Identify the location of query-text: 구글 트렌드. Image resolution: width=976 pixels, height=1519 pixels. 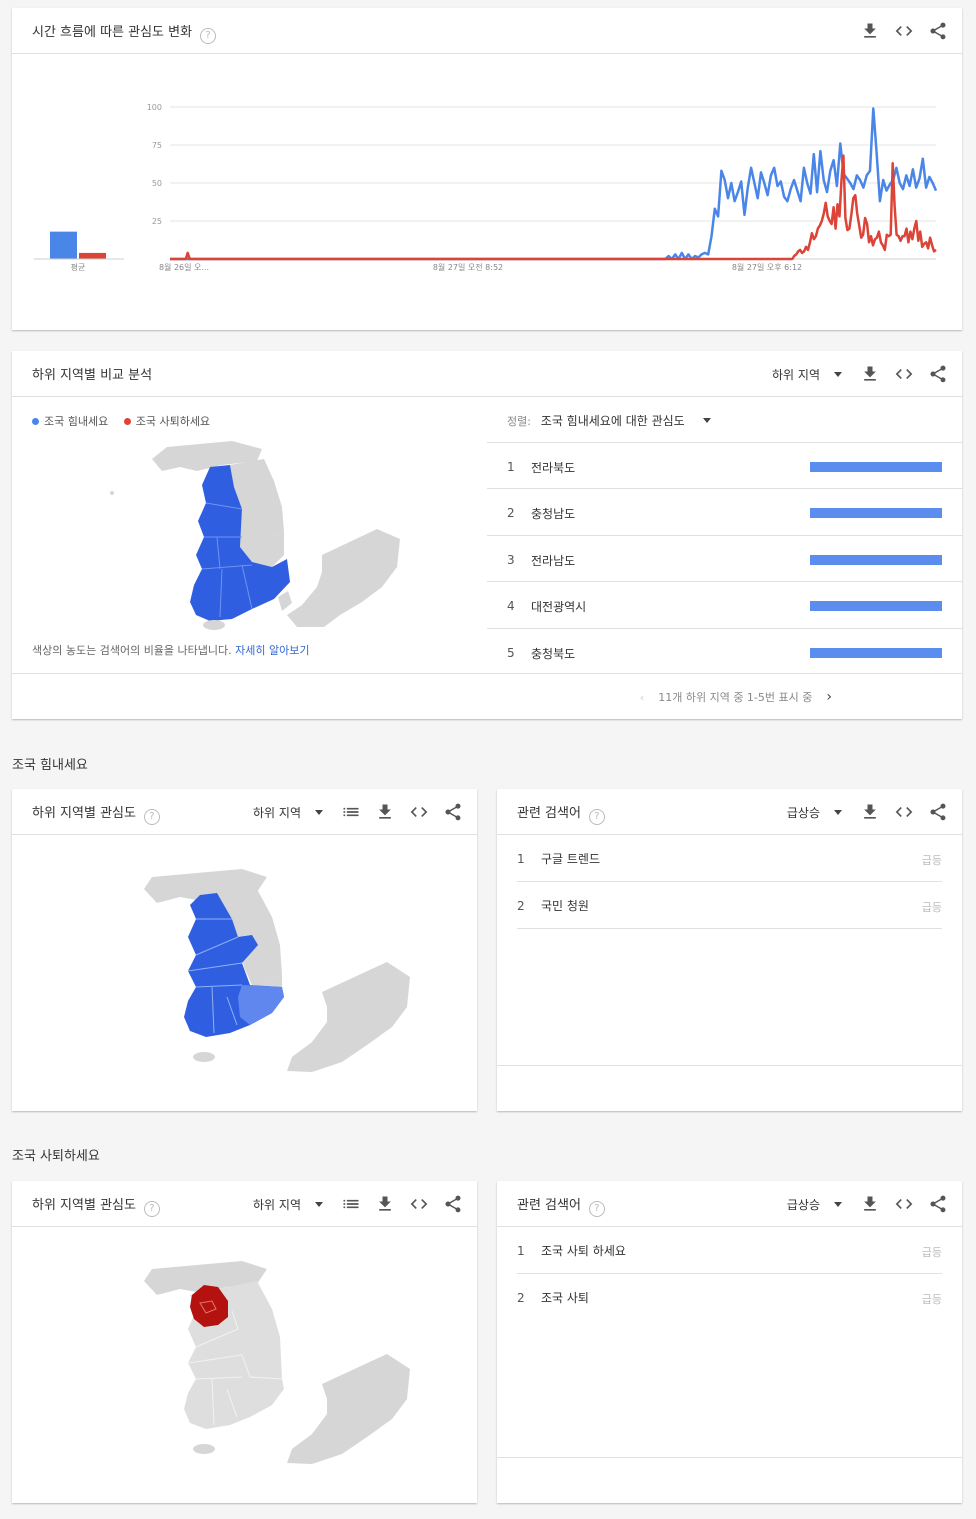
(571, 859).